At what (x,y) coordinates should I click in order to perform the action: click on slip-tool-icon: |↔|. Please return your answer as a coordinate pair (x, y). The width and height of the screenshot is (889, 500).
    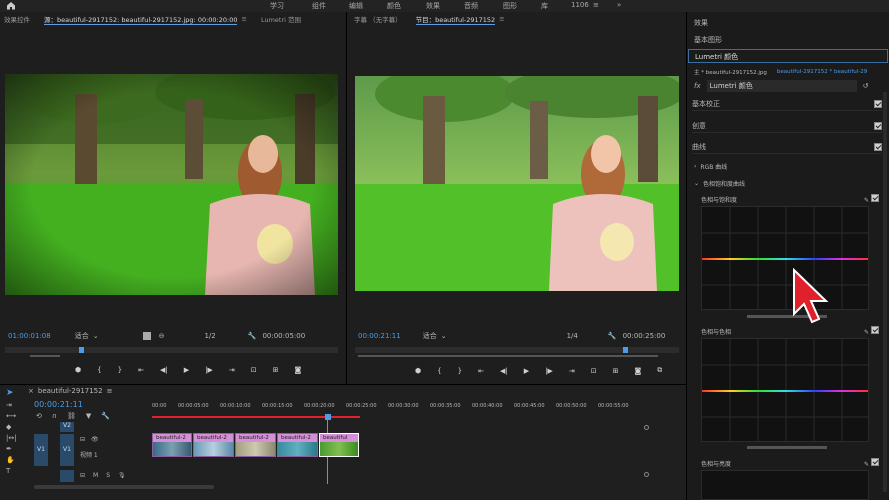
    Looking at the image, I should click on (13, 438).